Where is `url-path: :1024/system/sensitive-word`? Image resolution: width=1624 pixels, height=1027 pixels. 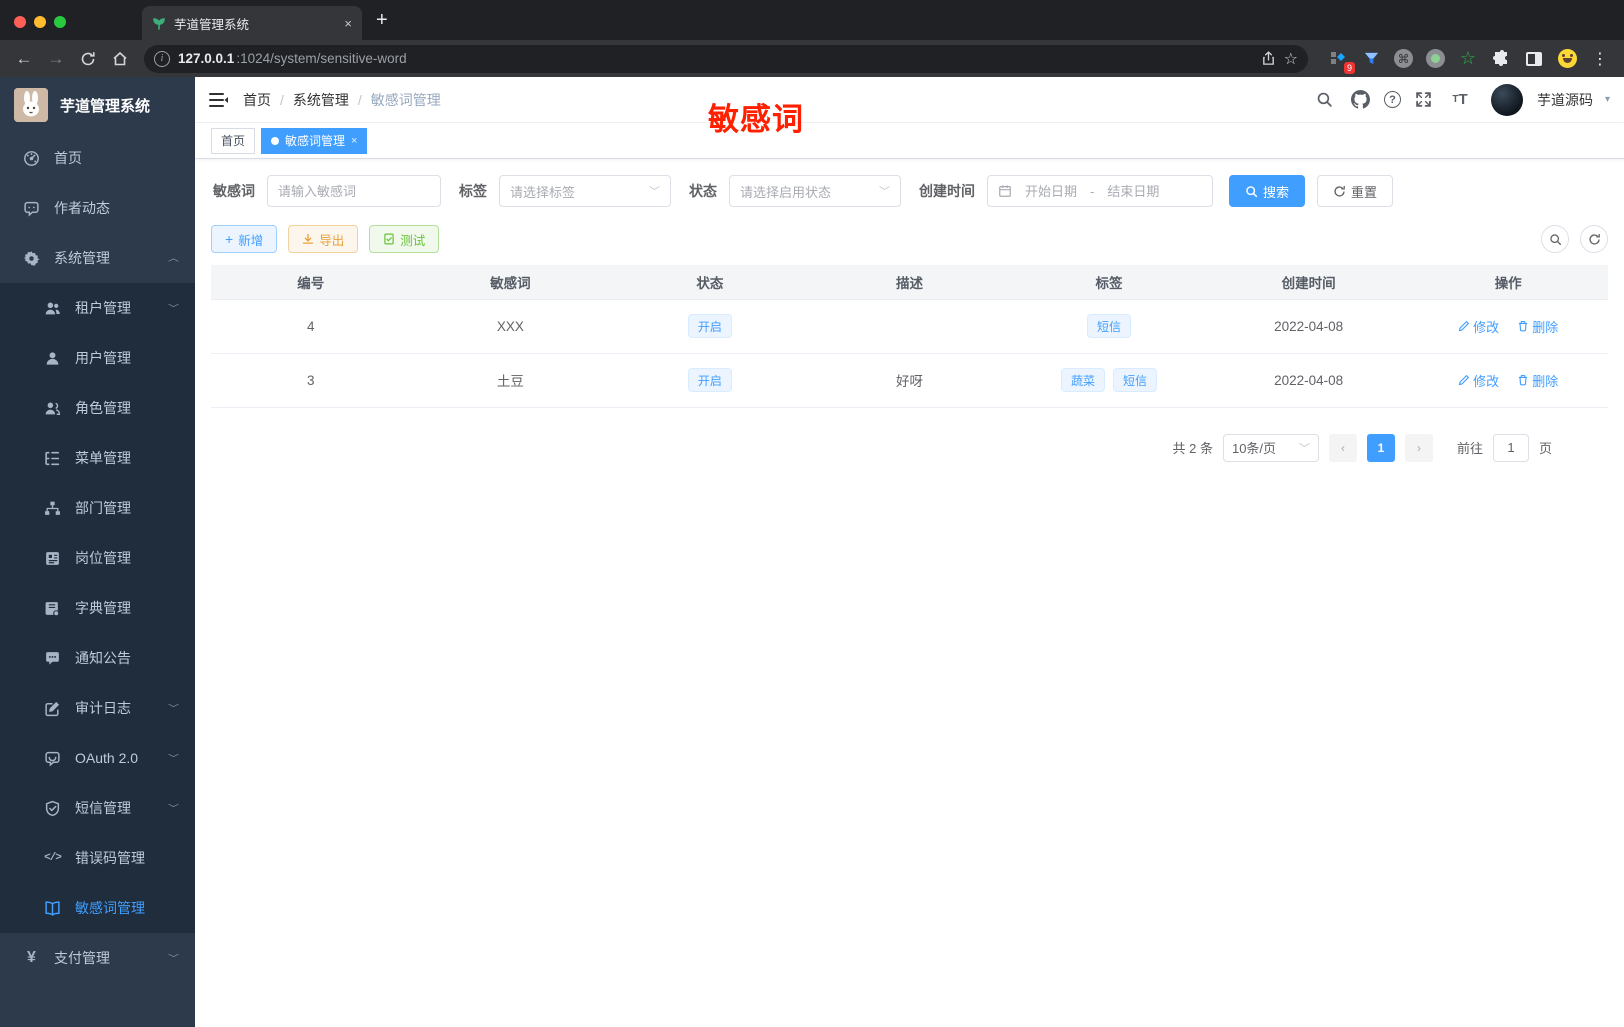 url-path: :1024/system/sensitive-word is located at coordinates (321, 58).